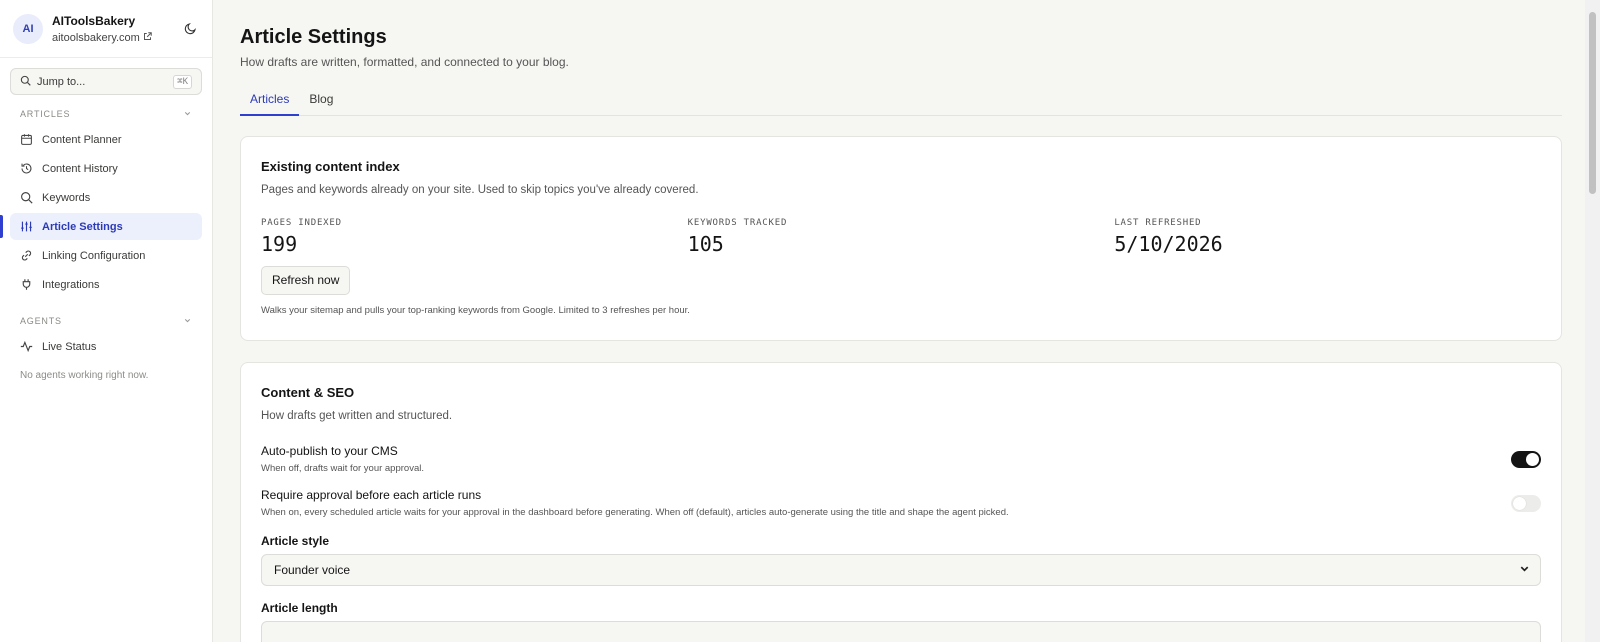 This screenshot has width=1600, height=642. I want to click on sidebar-item-live-status: Live Status, so click(106, 346).